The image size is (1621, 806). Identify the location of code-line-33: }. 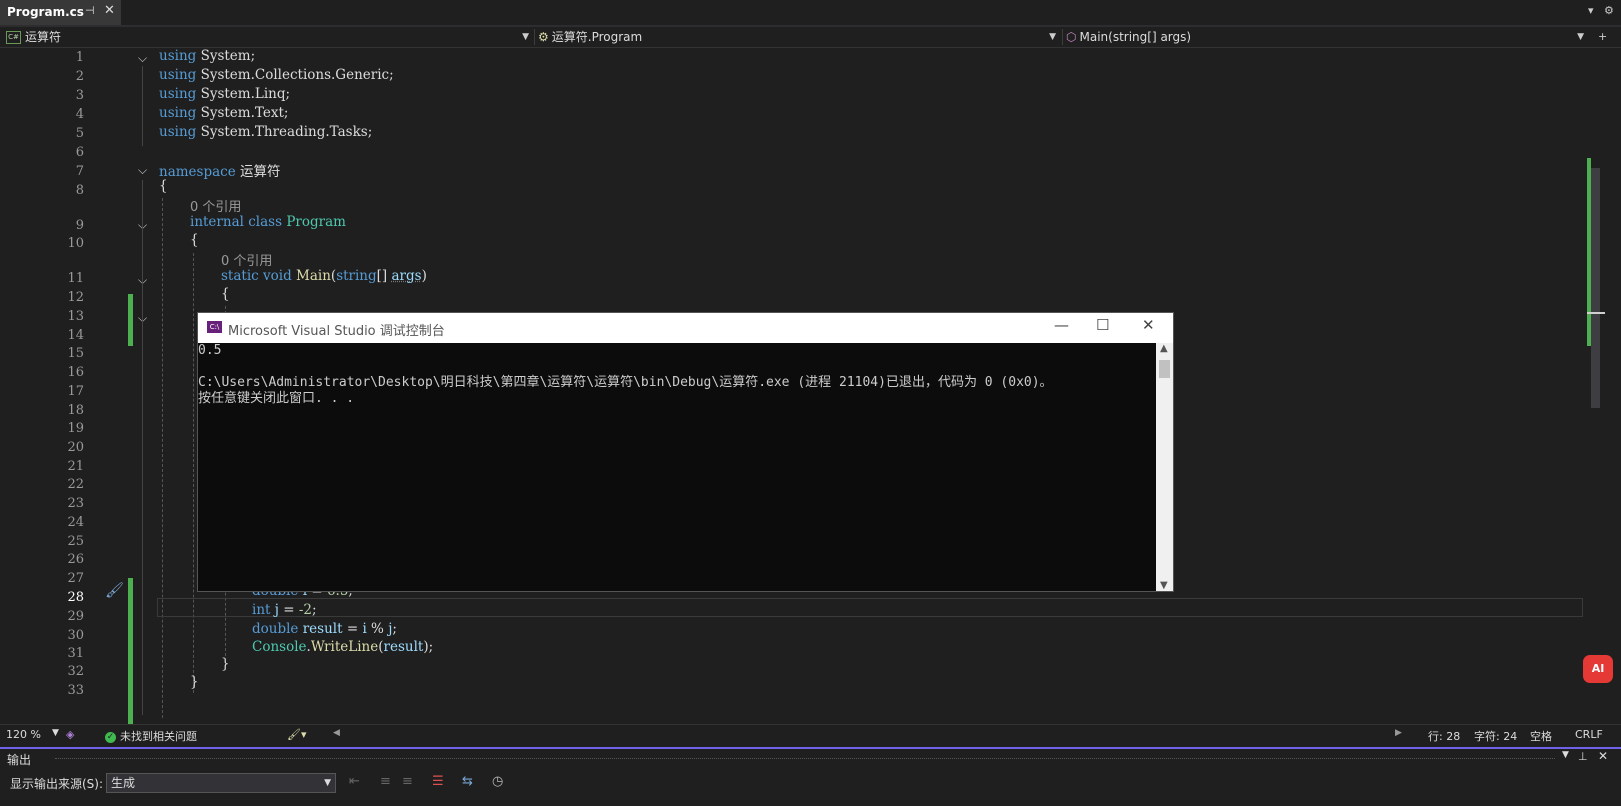
(194, 682).